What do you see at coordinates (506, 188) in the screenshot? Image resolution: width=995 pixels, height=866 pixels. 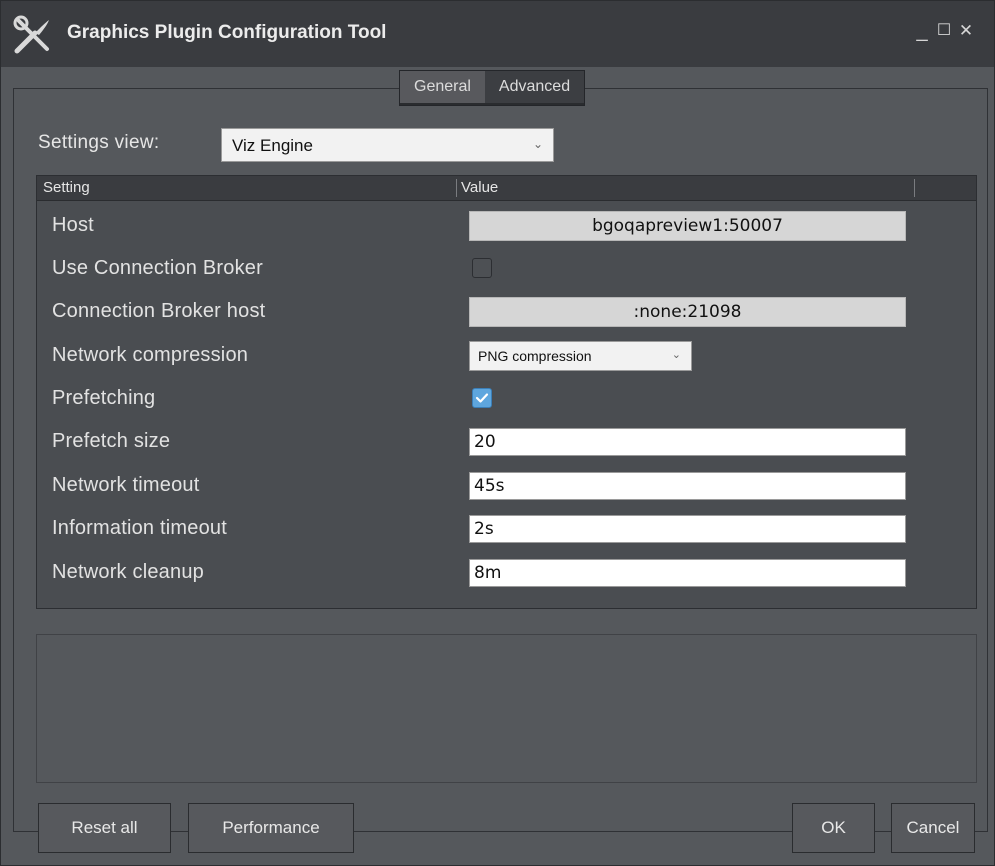 I see `grid-header: Setting Value` at bounding box center [506, 188].